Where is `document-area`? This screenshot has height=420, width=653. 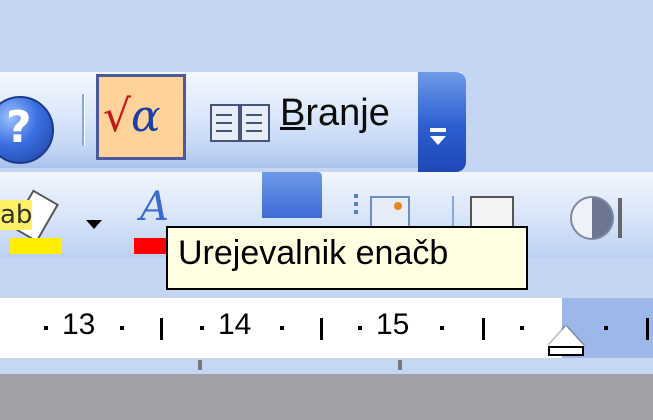 document-area is located at coordinates (326, 397).